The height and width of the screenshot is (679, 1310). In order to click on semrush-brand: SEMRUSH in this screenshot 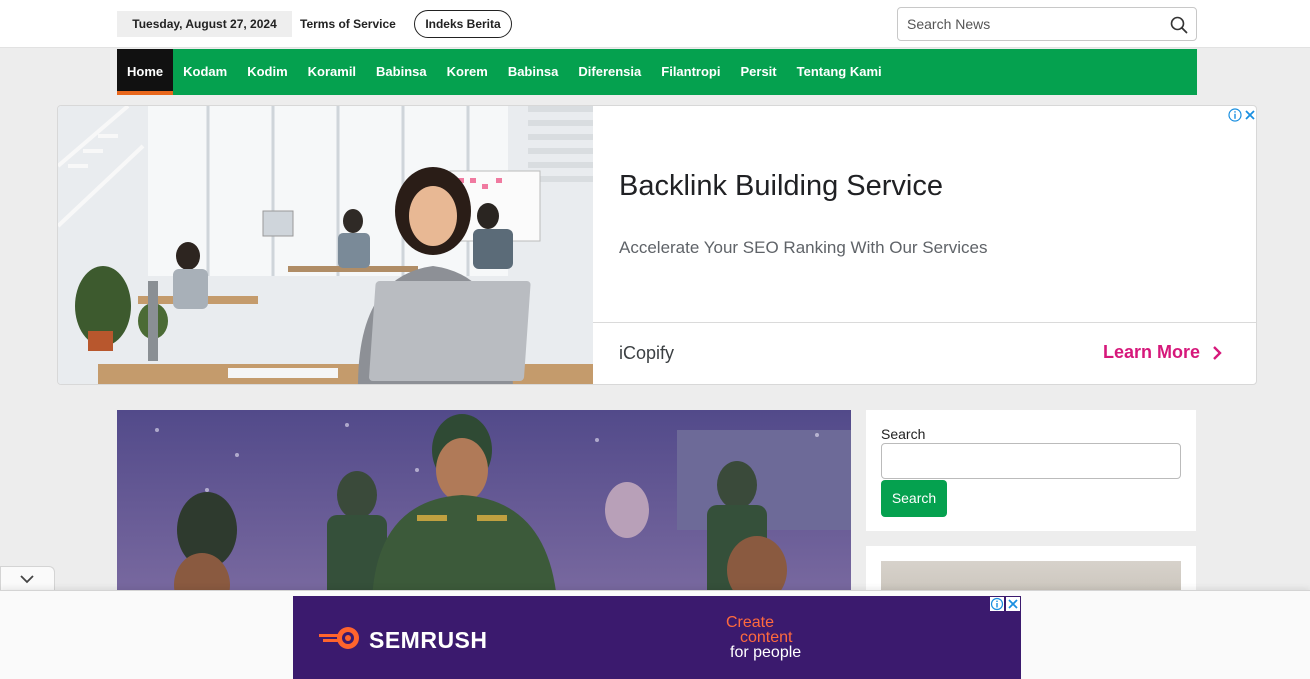, I will do `click(428, 640)`.